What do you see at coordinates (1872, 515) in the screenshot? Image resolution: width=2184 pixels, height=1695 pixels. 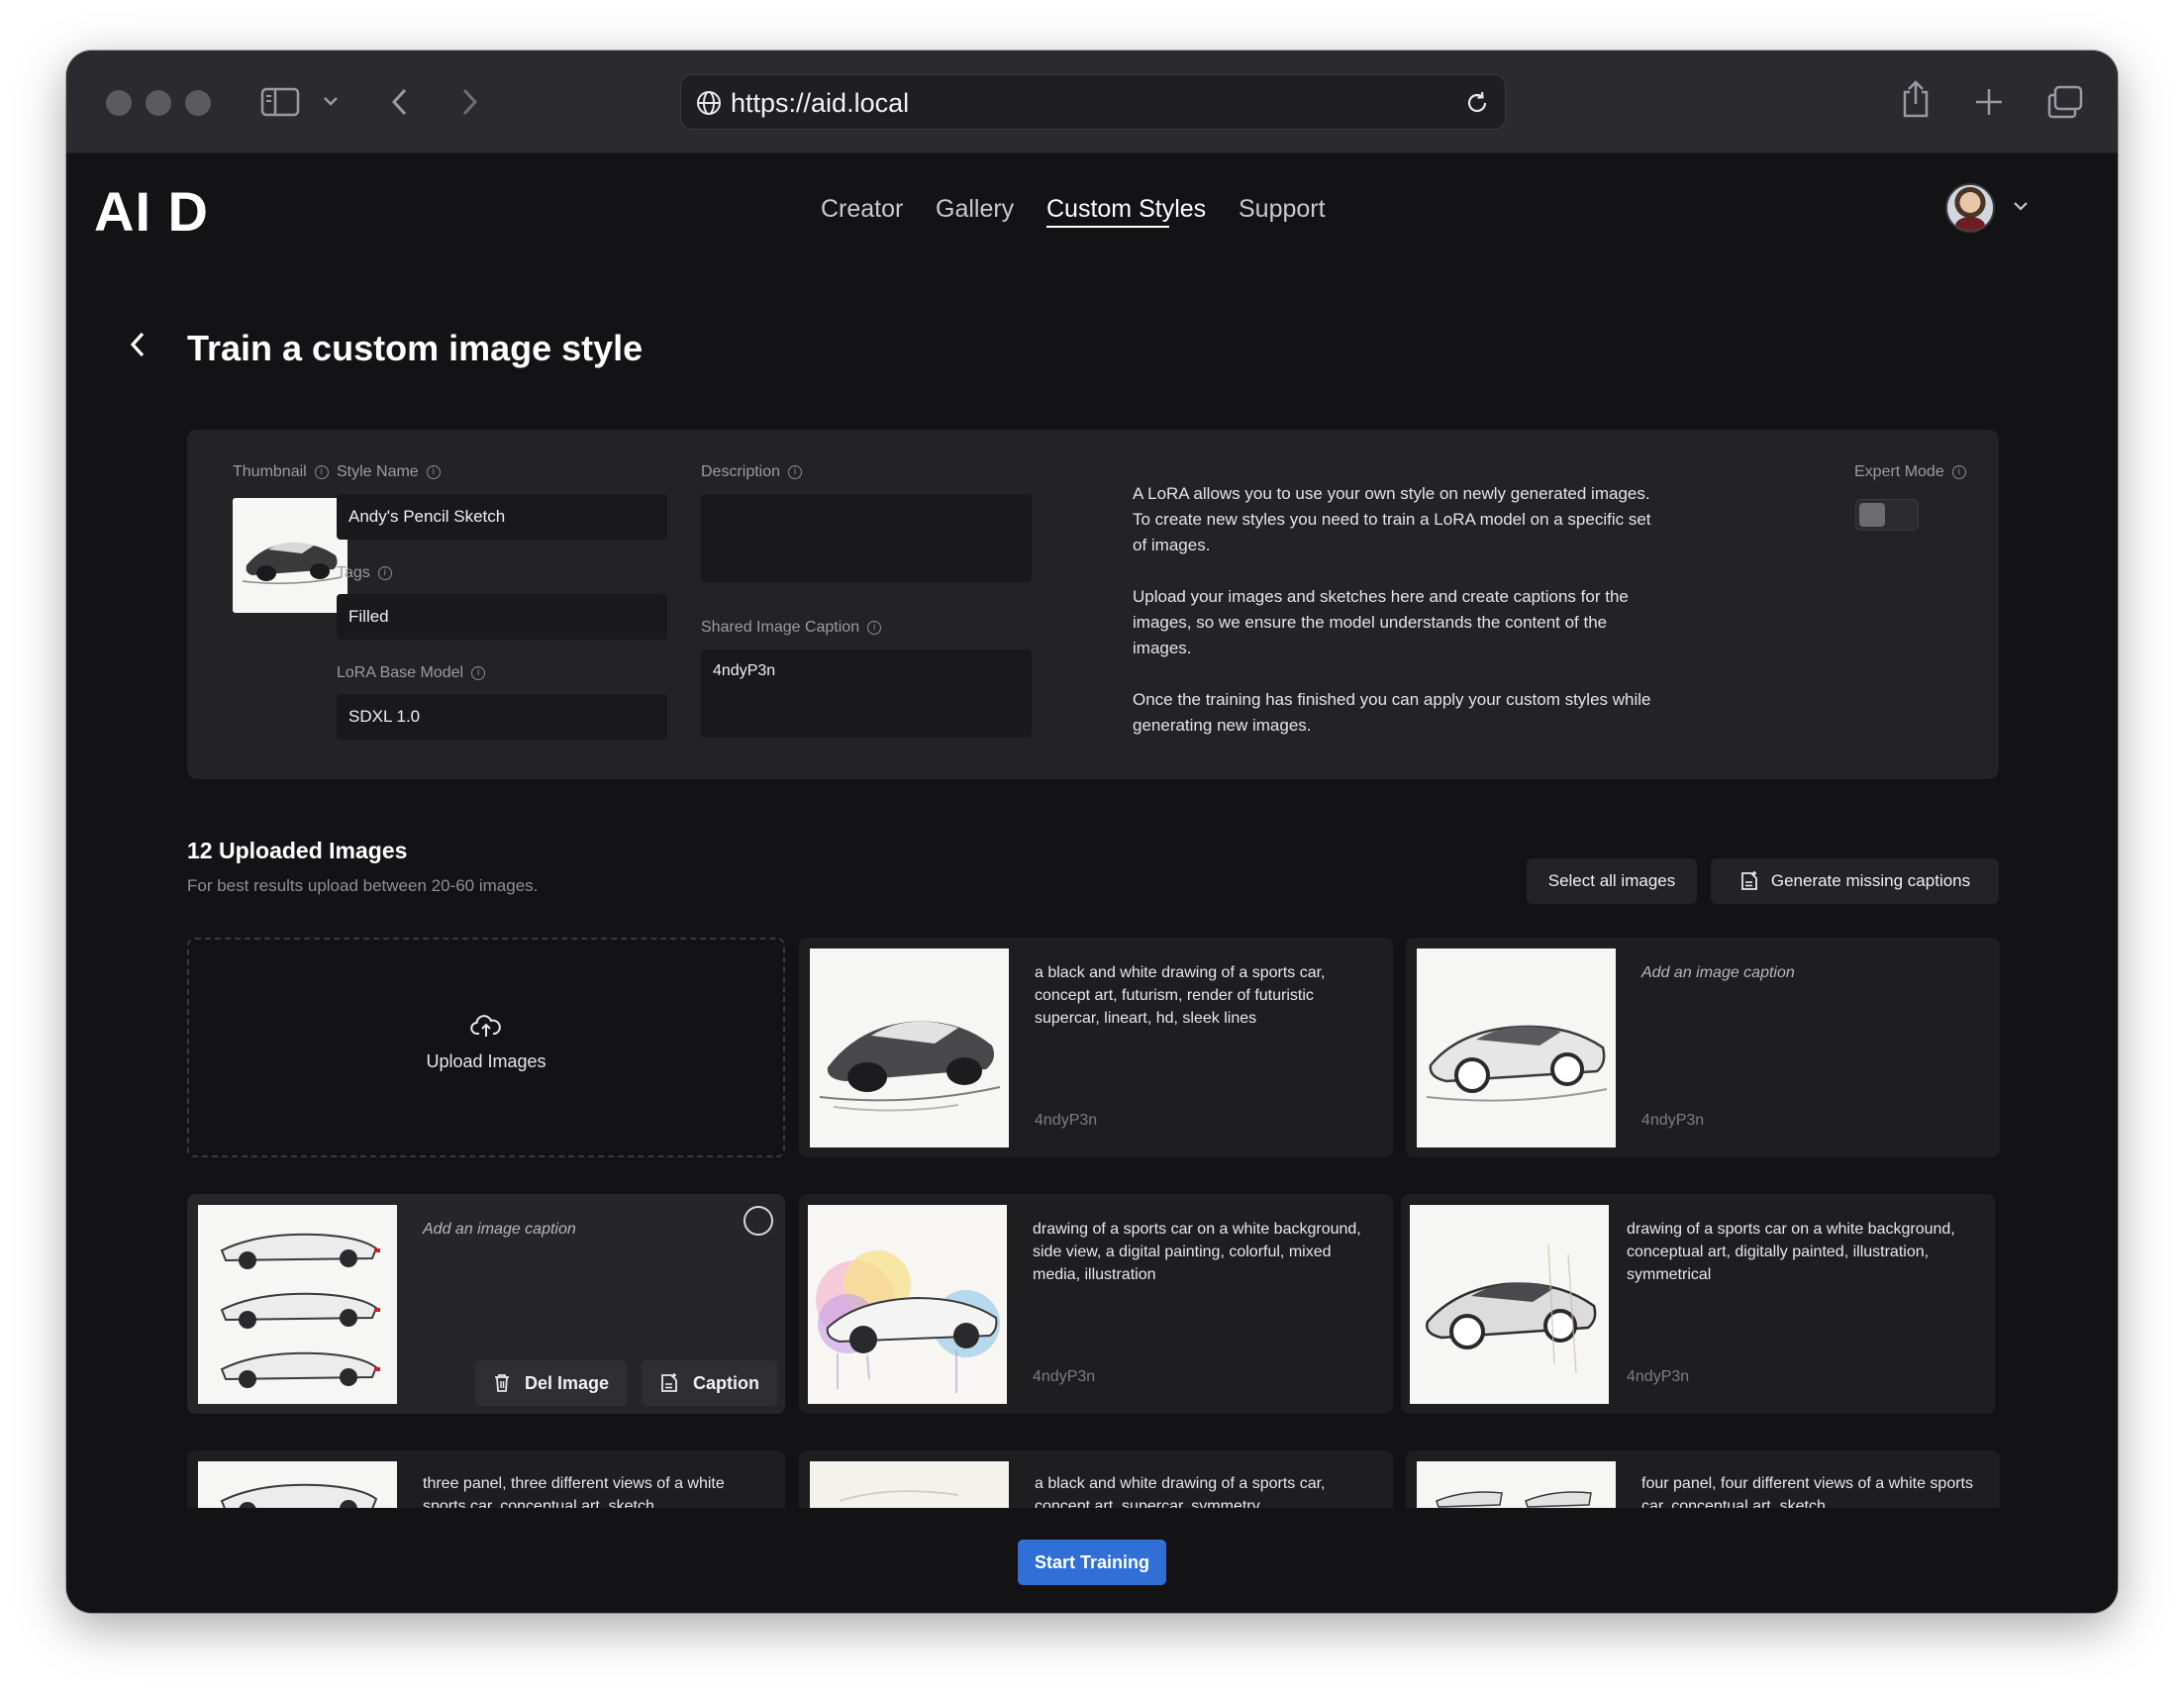 I see `toggle-knob` at bounding box center [1872, 515].